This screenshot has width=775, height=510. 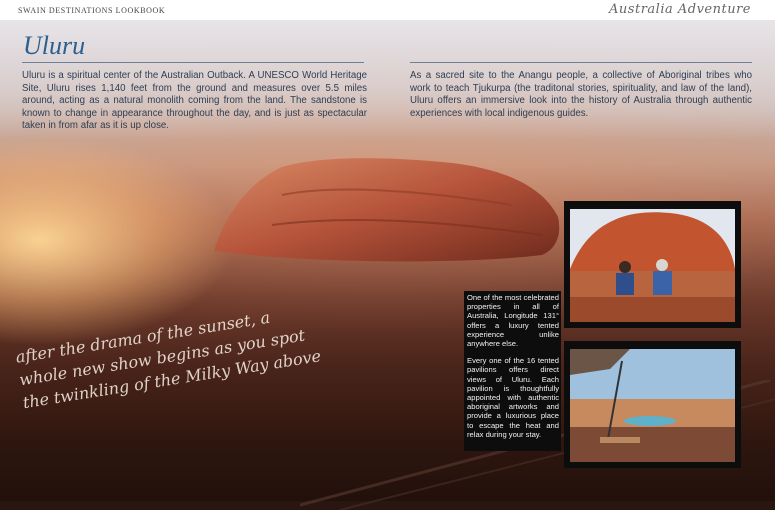 I want to click on guides-photo-frame, so click(x=652, y=264).